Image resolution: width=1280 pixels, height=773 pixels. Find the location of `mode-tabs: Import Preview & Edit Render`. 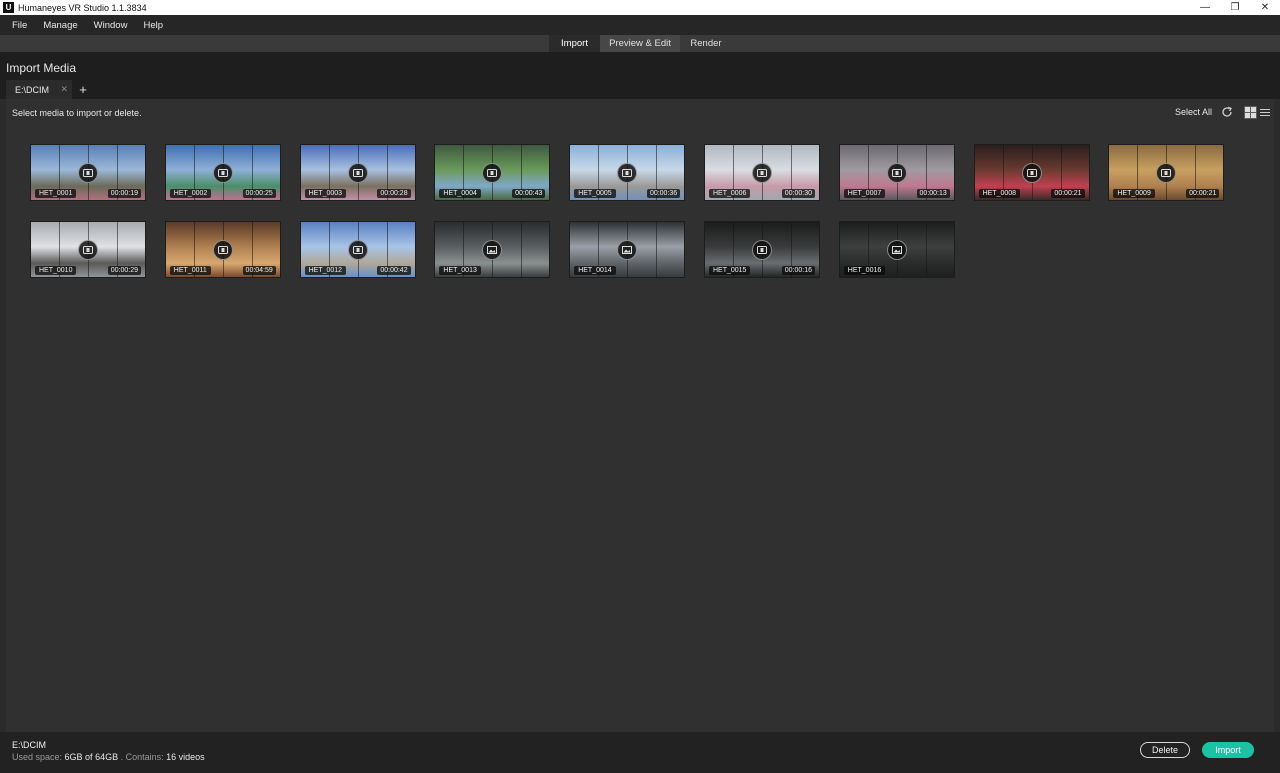

mode-tabs: Import Preview & Edit Render is located at coordinates (640, 43).